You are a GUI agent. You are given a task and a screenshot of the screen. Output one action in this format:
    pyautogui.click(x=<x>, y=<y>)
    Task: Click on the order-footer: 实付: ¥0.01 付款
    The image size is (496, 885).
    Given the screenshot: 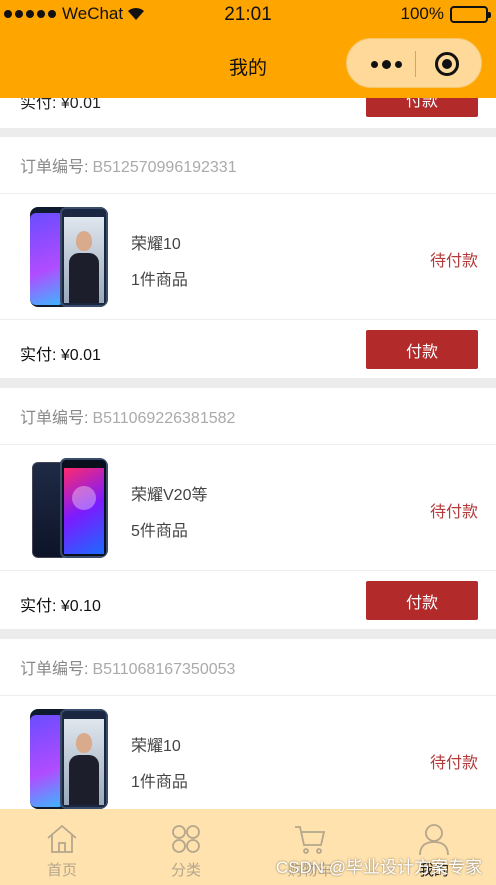 What is the action you would take?
    pyautogui.click(x=248, y=349)
    